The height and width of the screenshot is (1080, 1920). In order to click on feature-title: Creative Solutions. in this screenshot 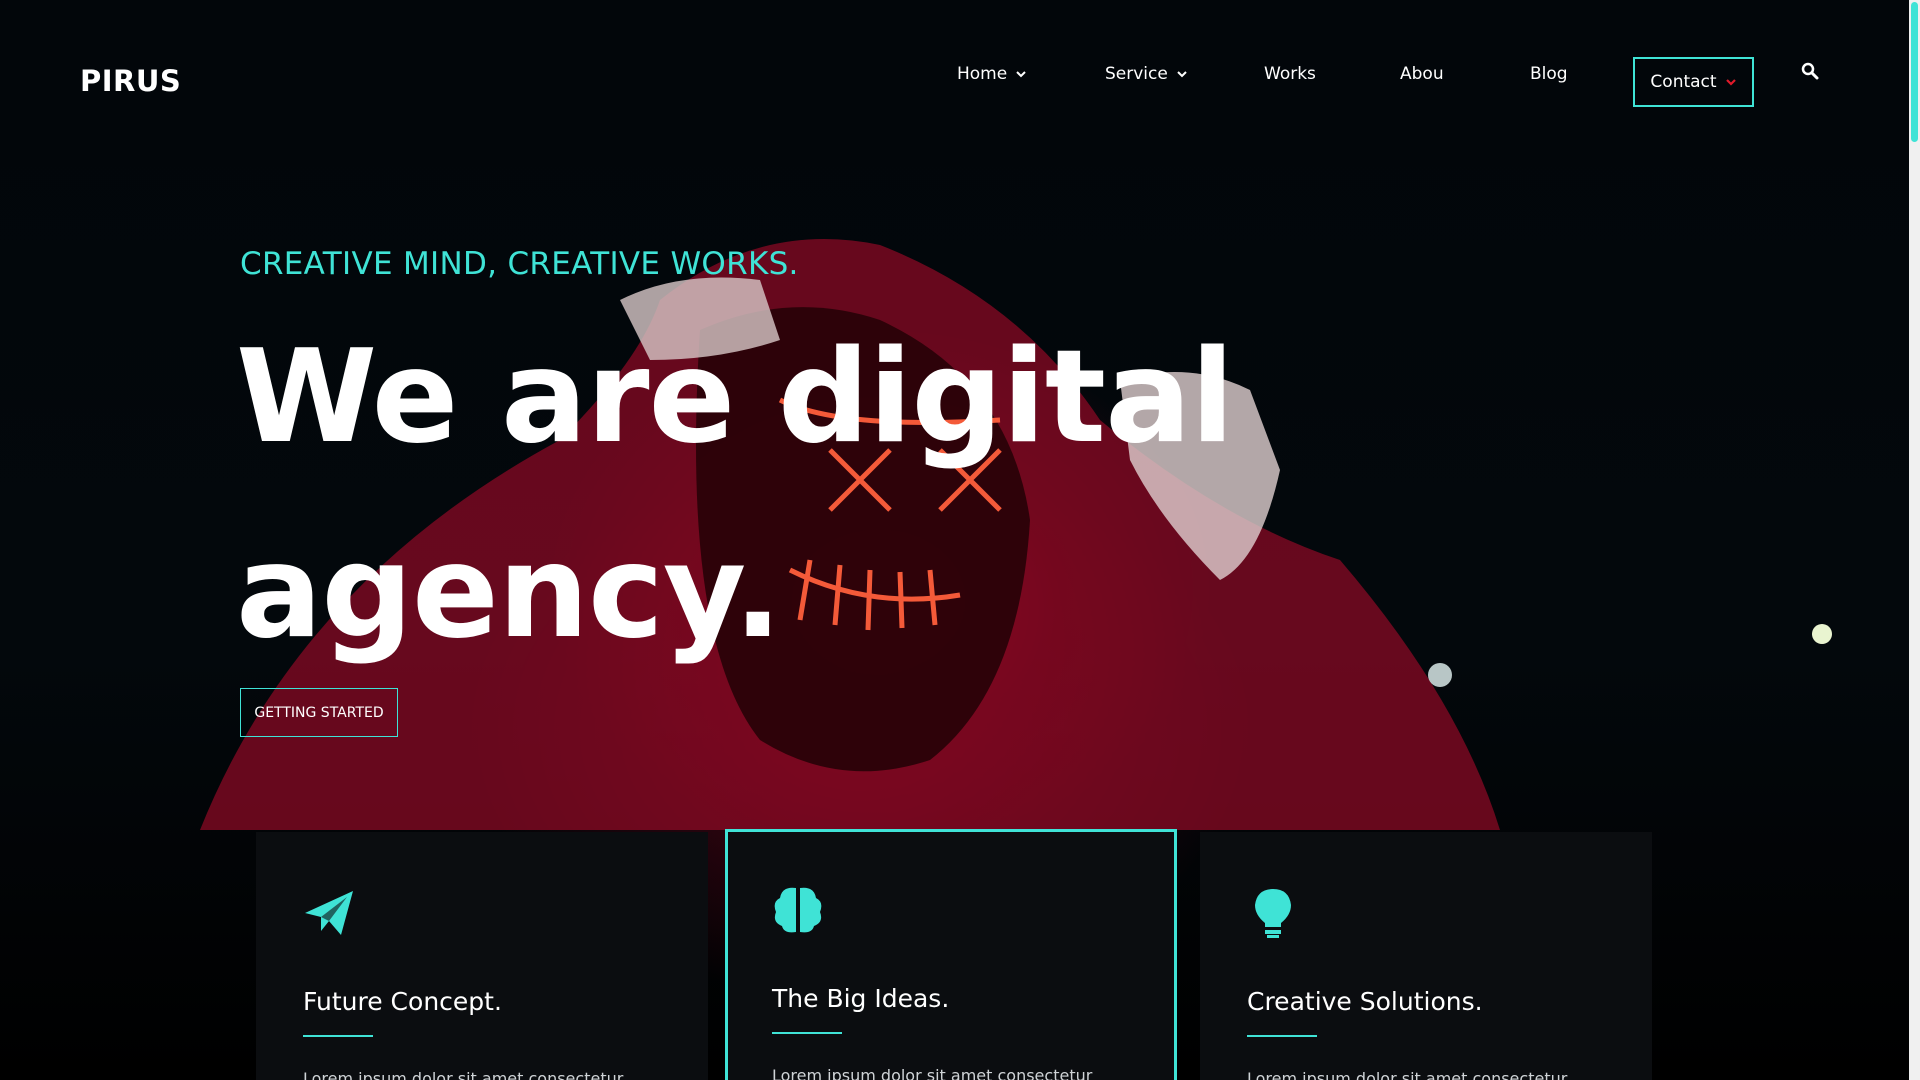, I will do `click(1365, 1001)`.